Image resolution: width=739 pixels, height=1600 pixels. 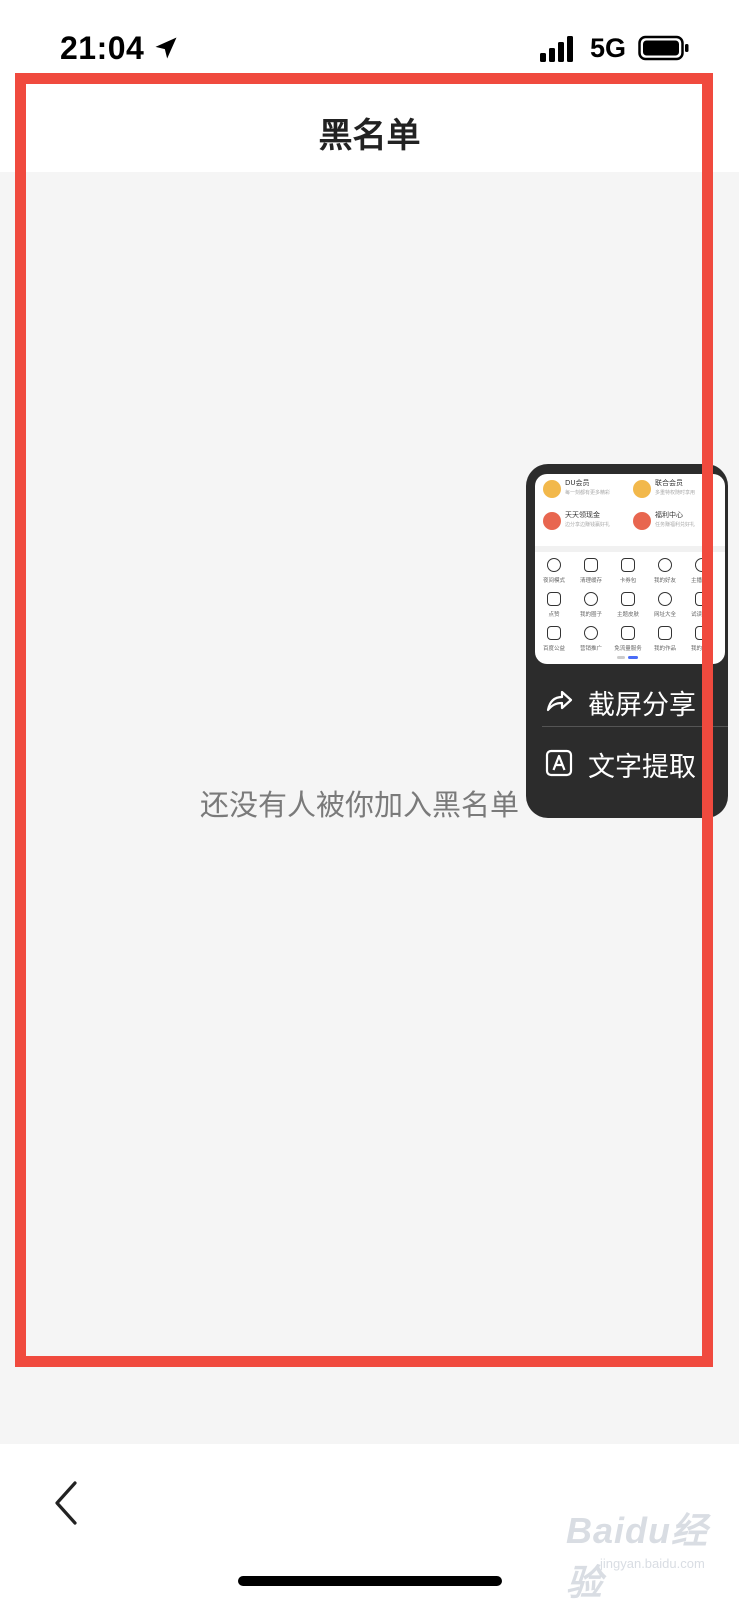 What do you see at coordinates (553, 649) in the screenshot?
I see `grid-label: 百度公益` at bounding box center [553, 649].